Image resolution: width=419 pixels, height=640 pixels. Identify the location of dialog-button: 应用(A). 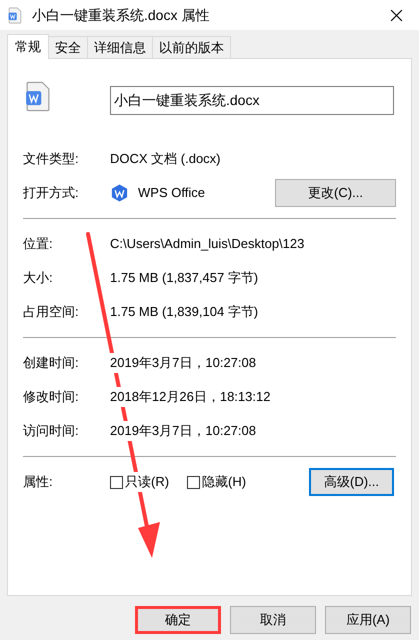
(368, 620).